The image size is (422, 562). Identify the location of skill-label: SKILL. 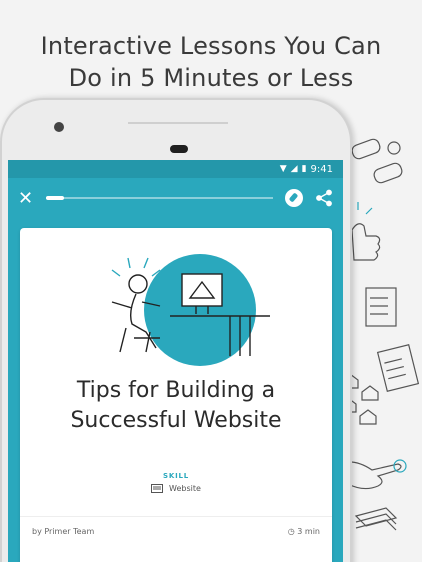
(176, 476).